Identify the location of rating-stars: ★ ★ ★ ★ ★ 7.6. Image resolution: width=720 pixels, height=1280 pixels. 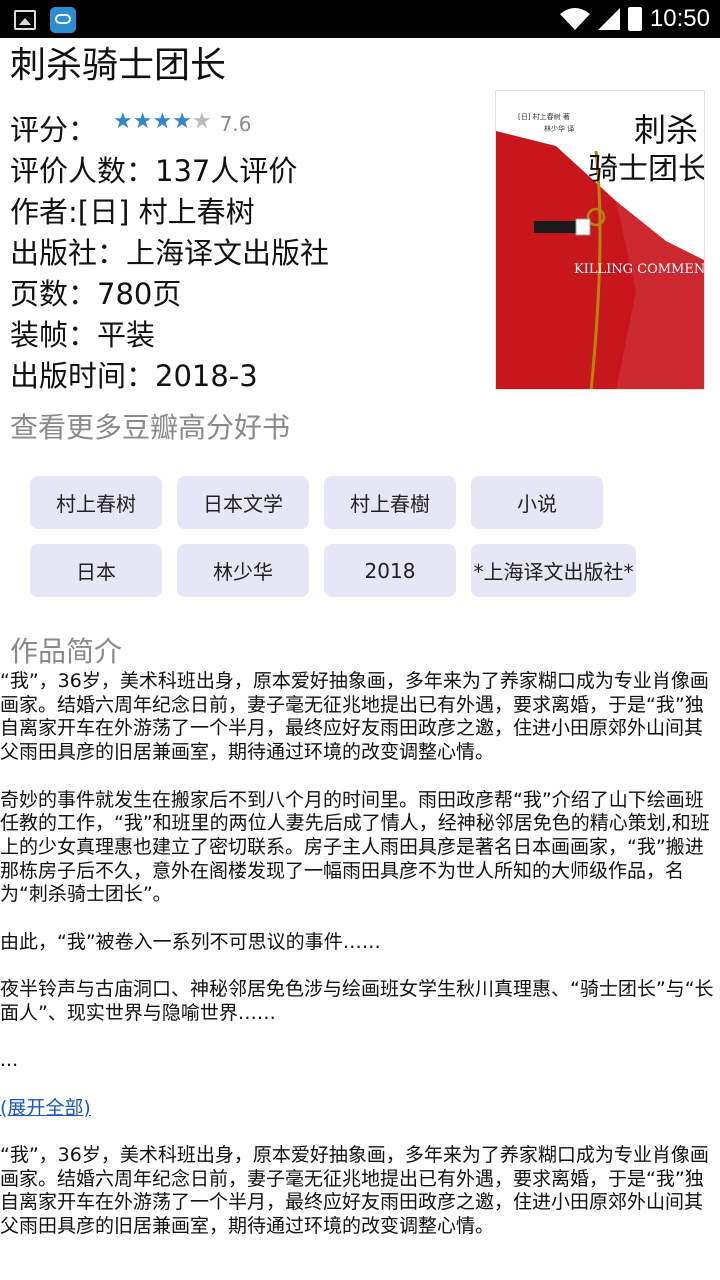
(182, 121).